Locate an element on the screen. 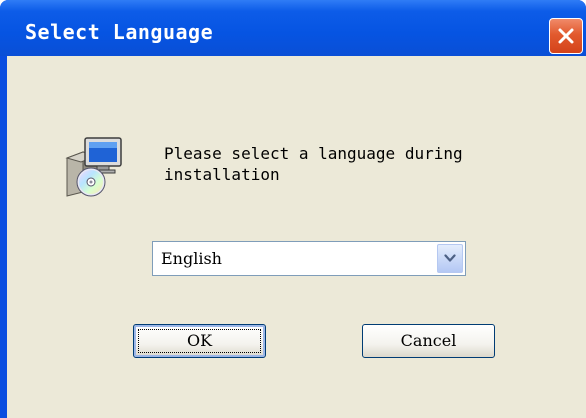 Image resolution: width=586 pixels, height=418 pixels. selected-language: English is located at coordinates (191, 258).